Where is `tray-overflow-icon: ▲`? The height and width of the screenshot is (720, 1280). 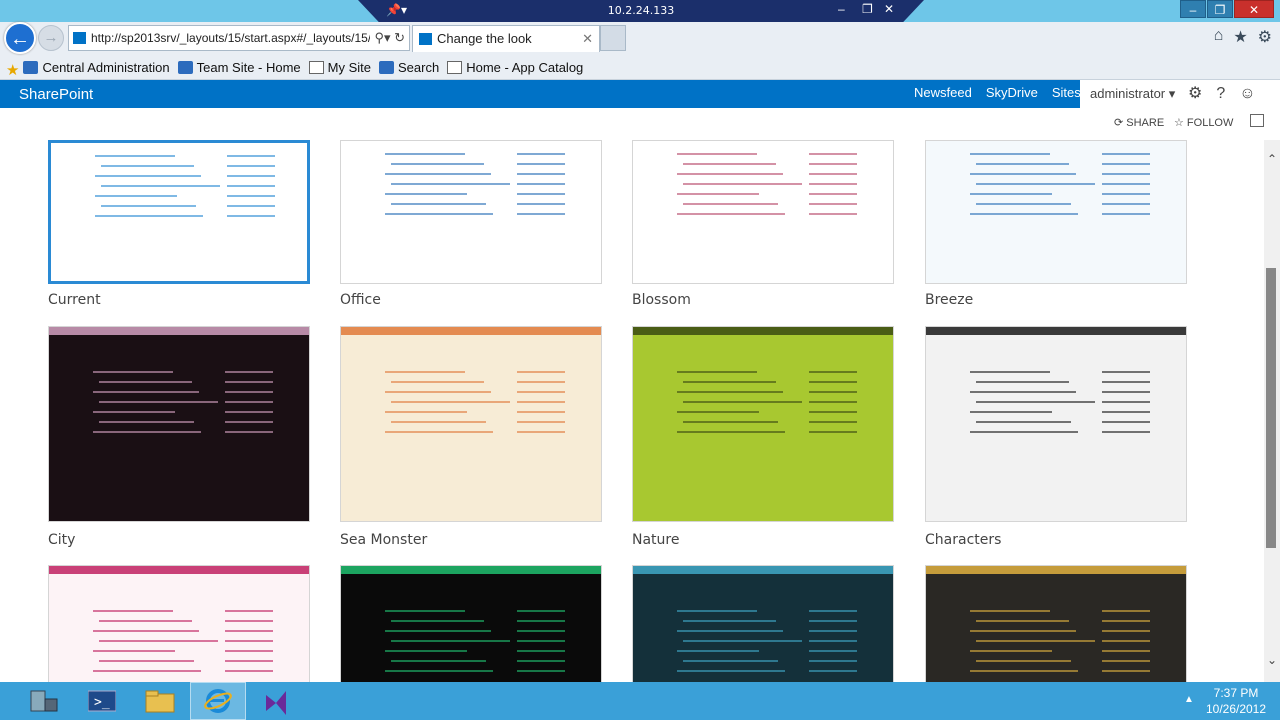
tray-overflow-icon: ▲ is located at coordinates (1189, 699).